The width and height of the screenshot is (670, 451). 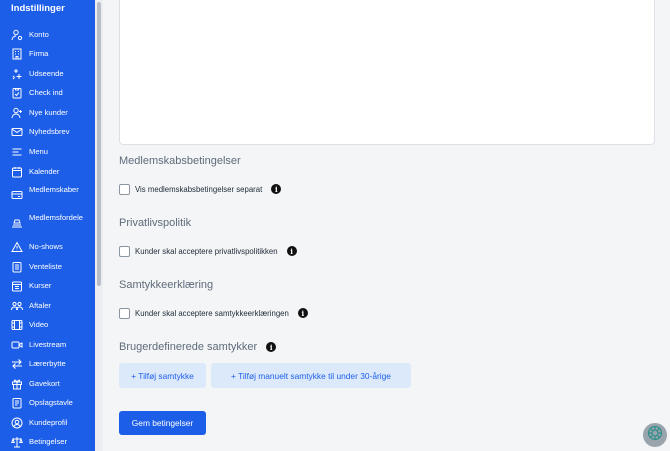 I want to click on warning-icon, so click(x=17, y=247).